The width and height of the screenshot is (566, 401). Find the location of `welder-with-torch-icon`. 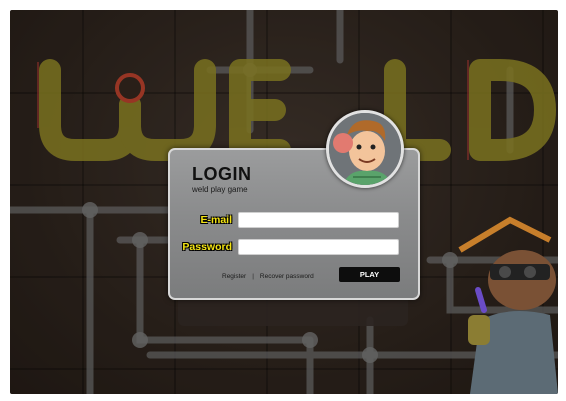

welder-with-torch-icon is located at coordinates (508, 305).